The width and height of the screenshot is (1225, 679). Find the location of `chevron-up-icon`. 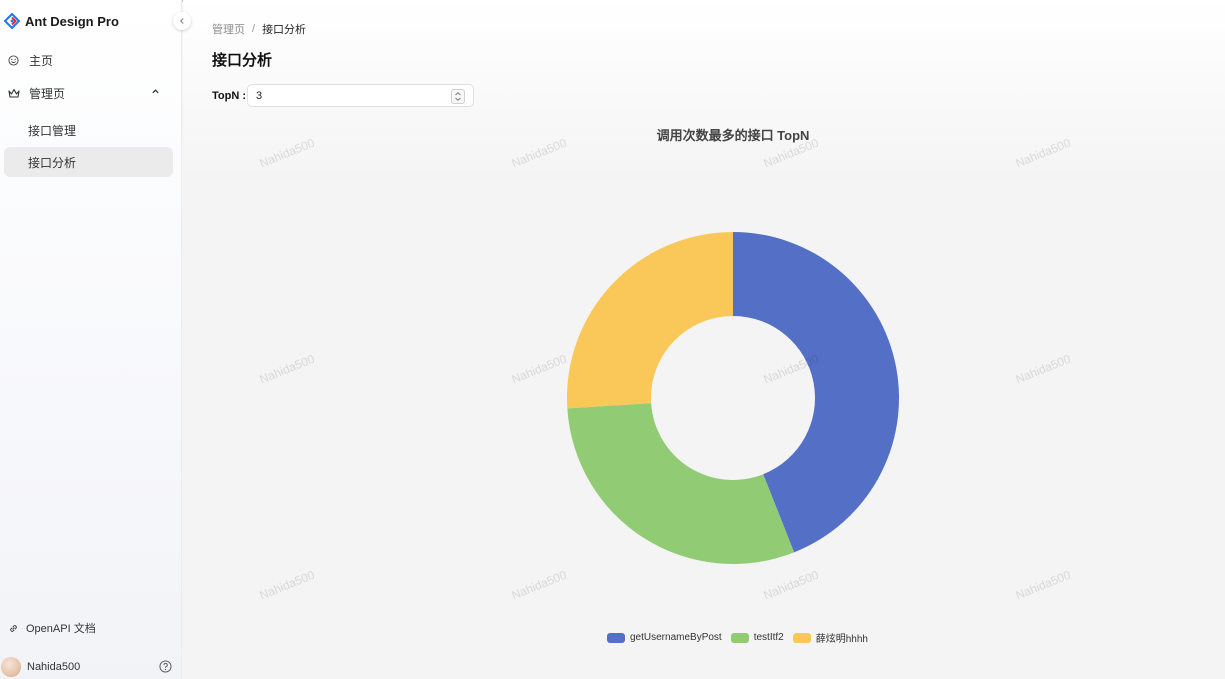

chevron-up-icon is located at coordinates (155, 91).